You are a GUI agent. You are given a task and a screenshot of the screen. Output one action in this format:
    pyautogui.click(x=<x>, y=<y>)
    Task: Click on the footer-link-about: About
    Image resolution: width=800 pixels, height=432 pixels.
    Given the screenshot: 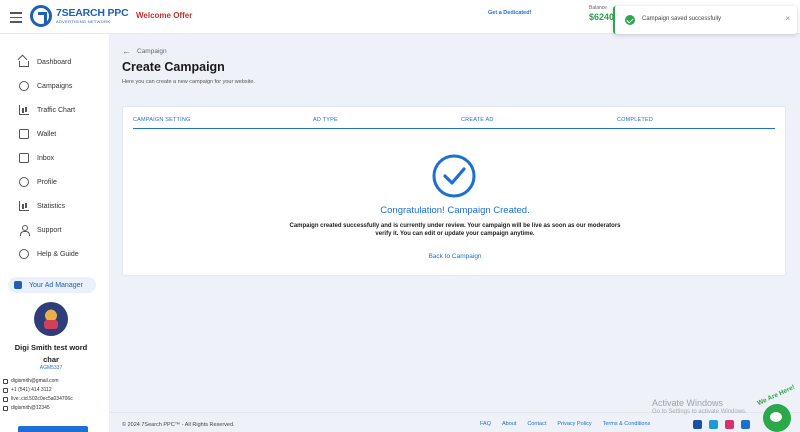 What is the action you would take?
    pyautogui.click(x=509, y=424)
    